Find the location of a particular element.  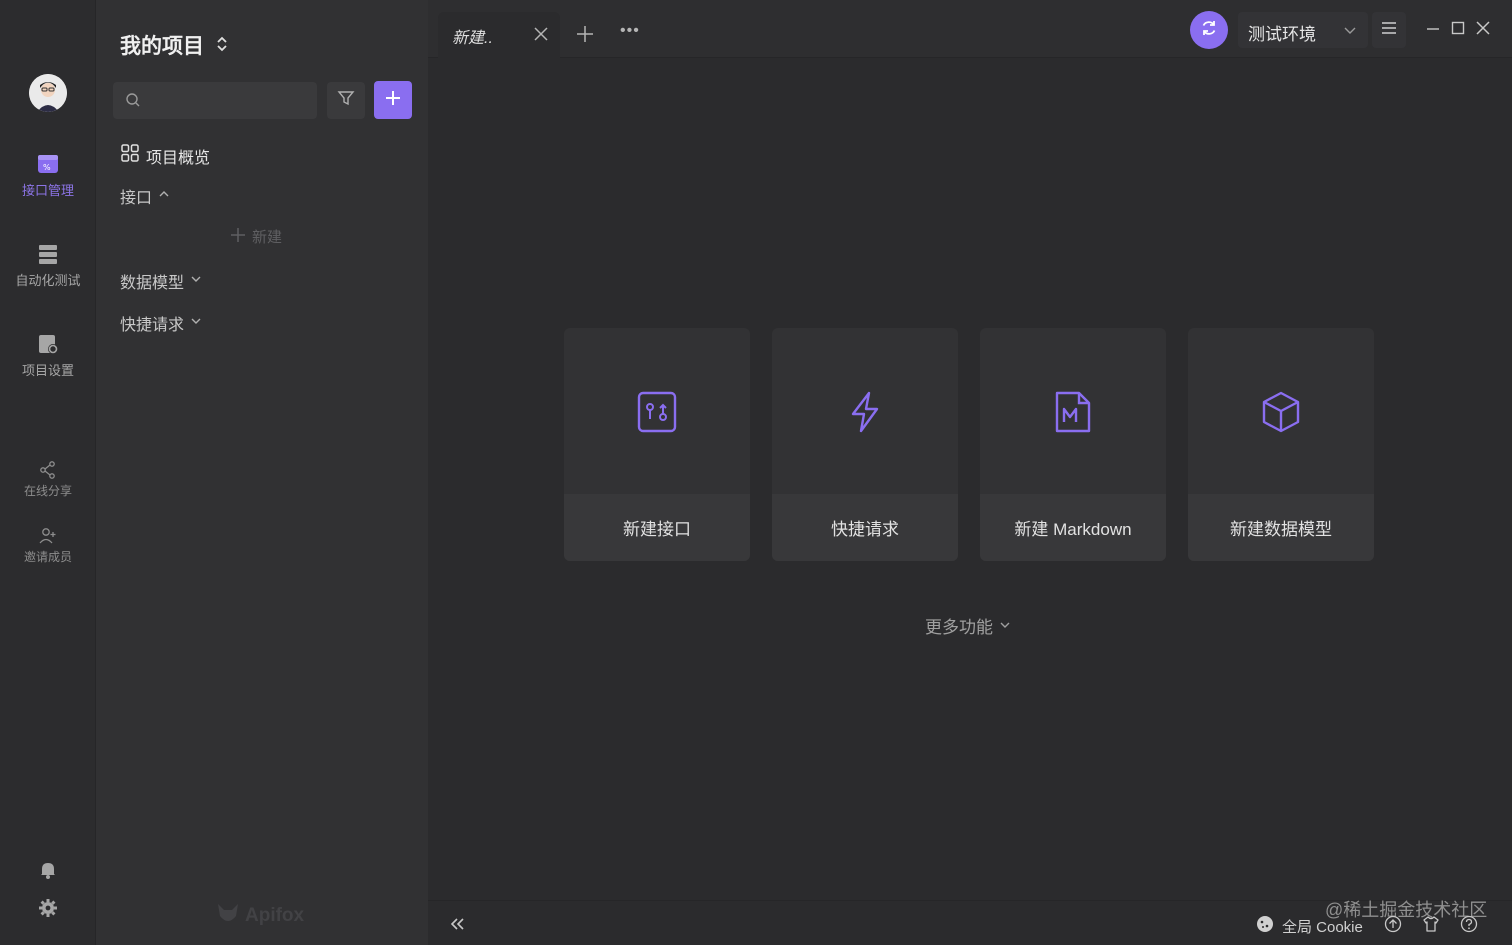

close-icon is located at coordinates (541, 34).